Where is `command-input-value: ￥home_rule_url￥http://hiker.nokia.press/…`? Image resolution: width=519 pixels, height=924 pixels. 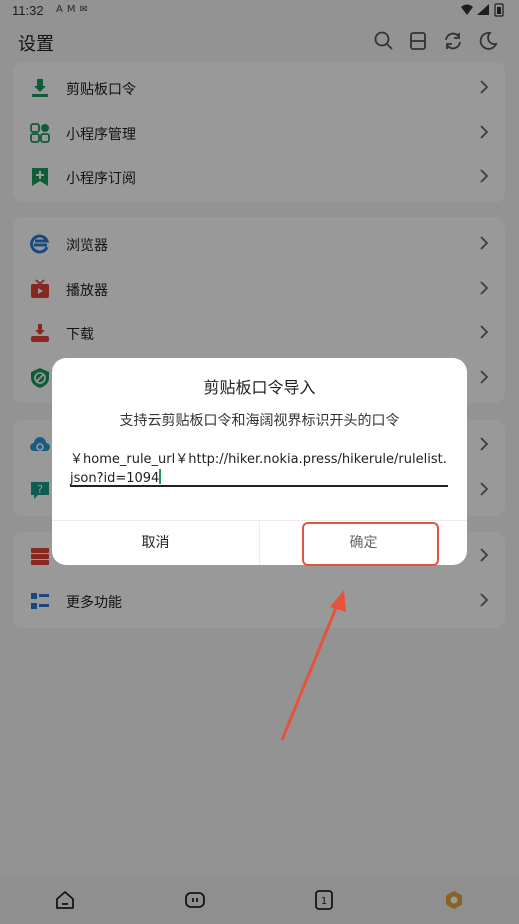
command-input-value: ￥home_rule_url￥http://hiker.nokia.press/… is located at coordinates (258, 469).